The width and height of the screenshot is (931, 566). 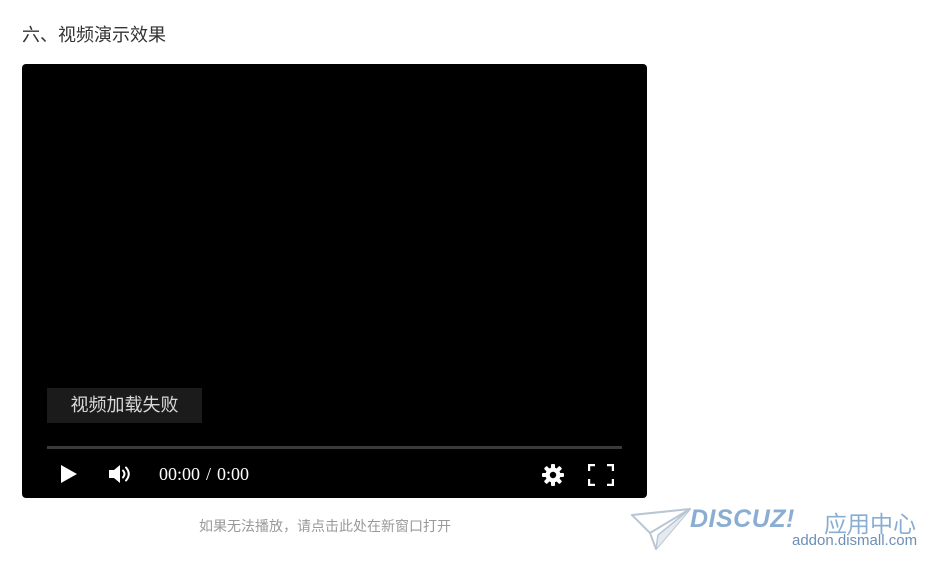 I want to click on settings-button, so click(x=553, y=475).